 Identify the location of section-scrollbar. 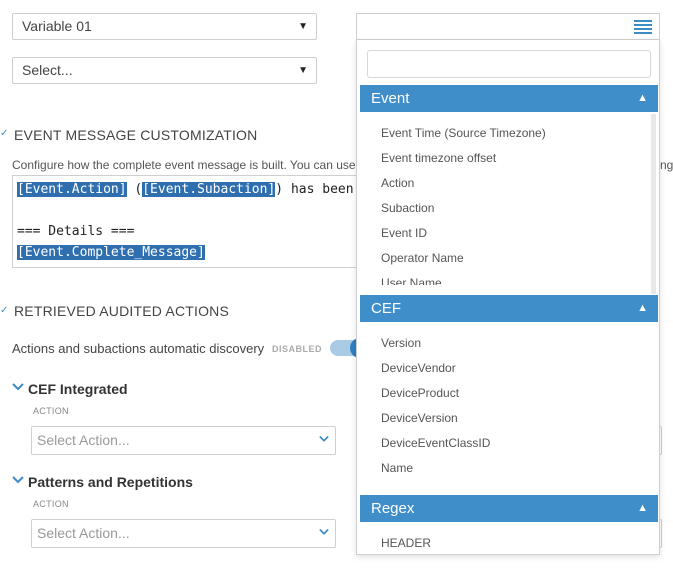
(653, 204).